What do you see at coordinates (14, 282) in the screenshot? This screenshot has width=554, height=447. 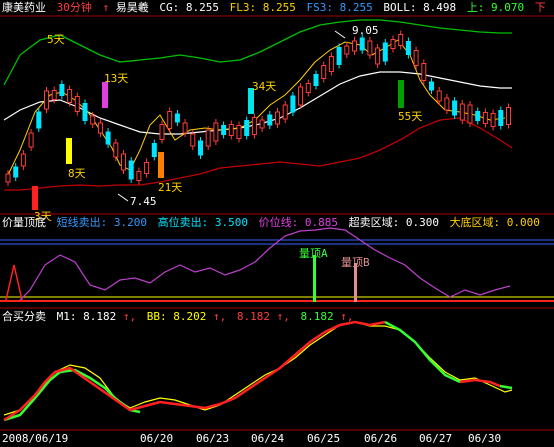 I see `vol-spike-left` at bounding box center [14, 282].